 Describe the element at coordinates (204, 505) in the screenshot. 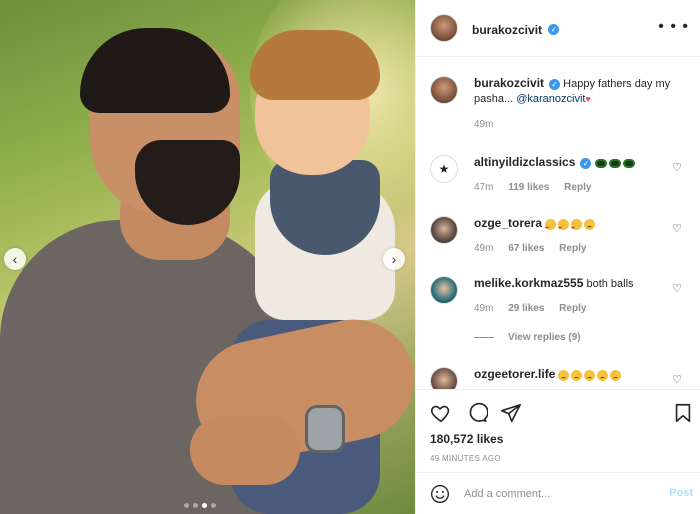

I see `carousel-dot-active` at that location.